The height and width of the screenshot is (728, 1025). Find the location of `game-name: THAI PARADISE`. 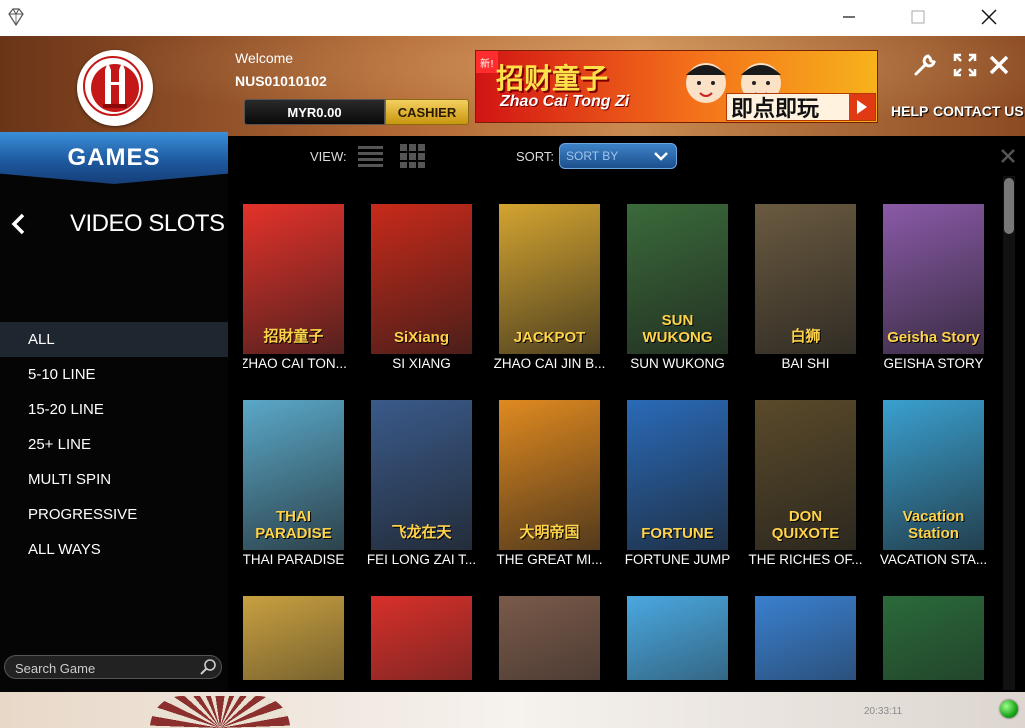

game-name: THAI PARADISE is located at coordinates (294, 559).